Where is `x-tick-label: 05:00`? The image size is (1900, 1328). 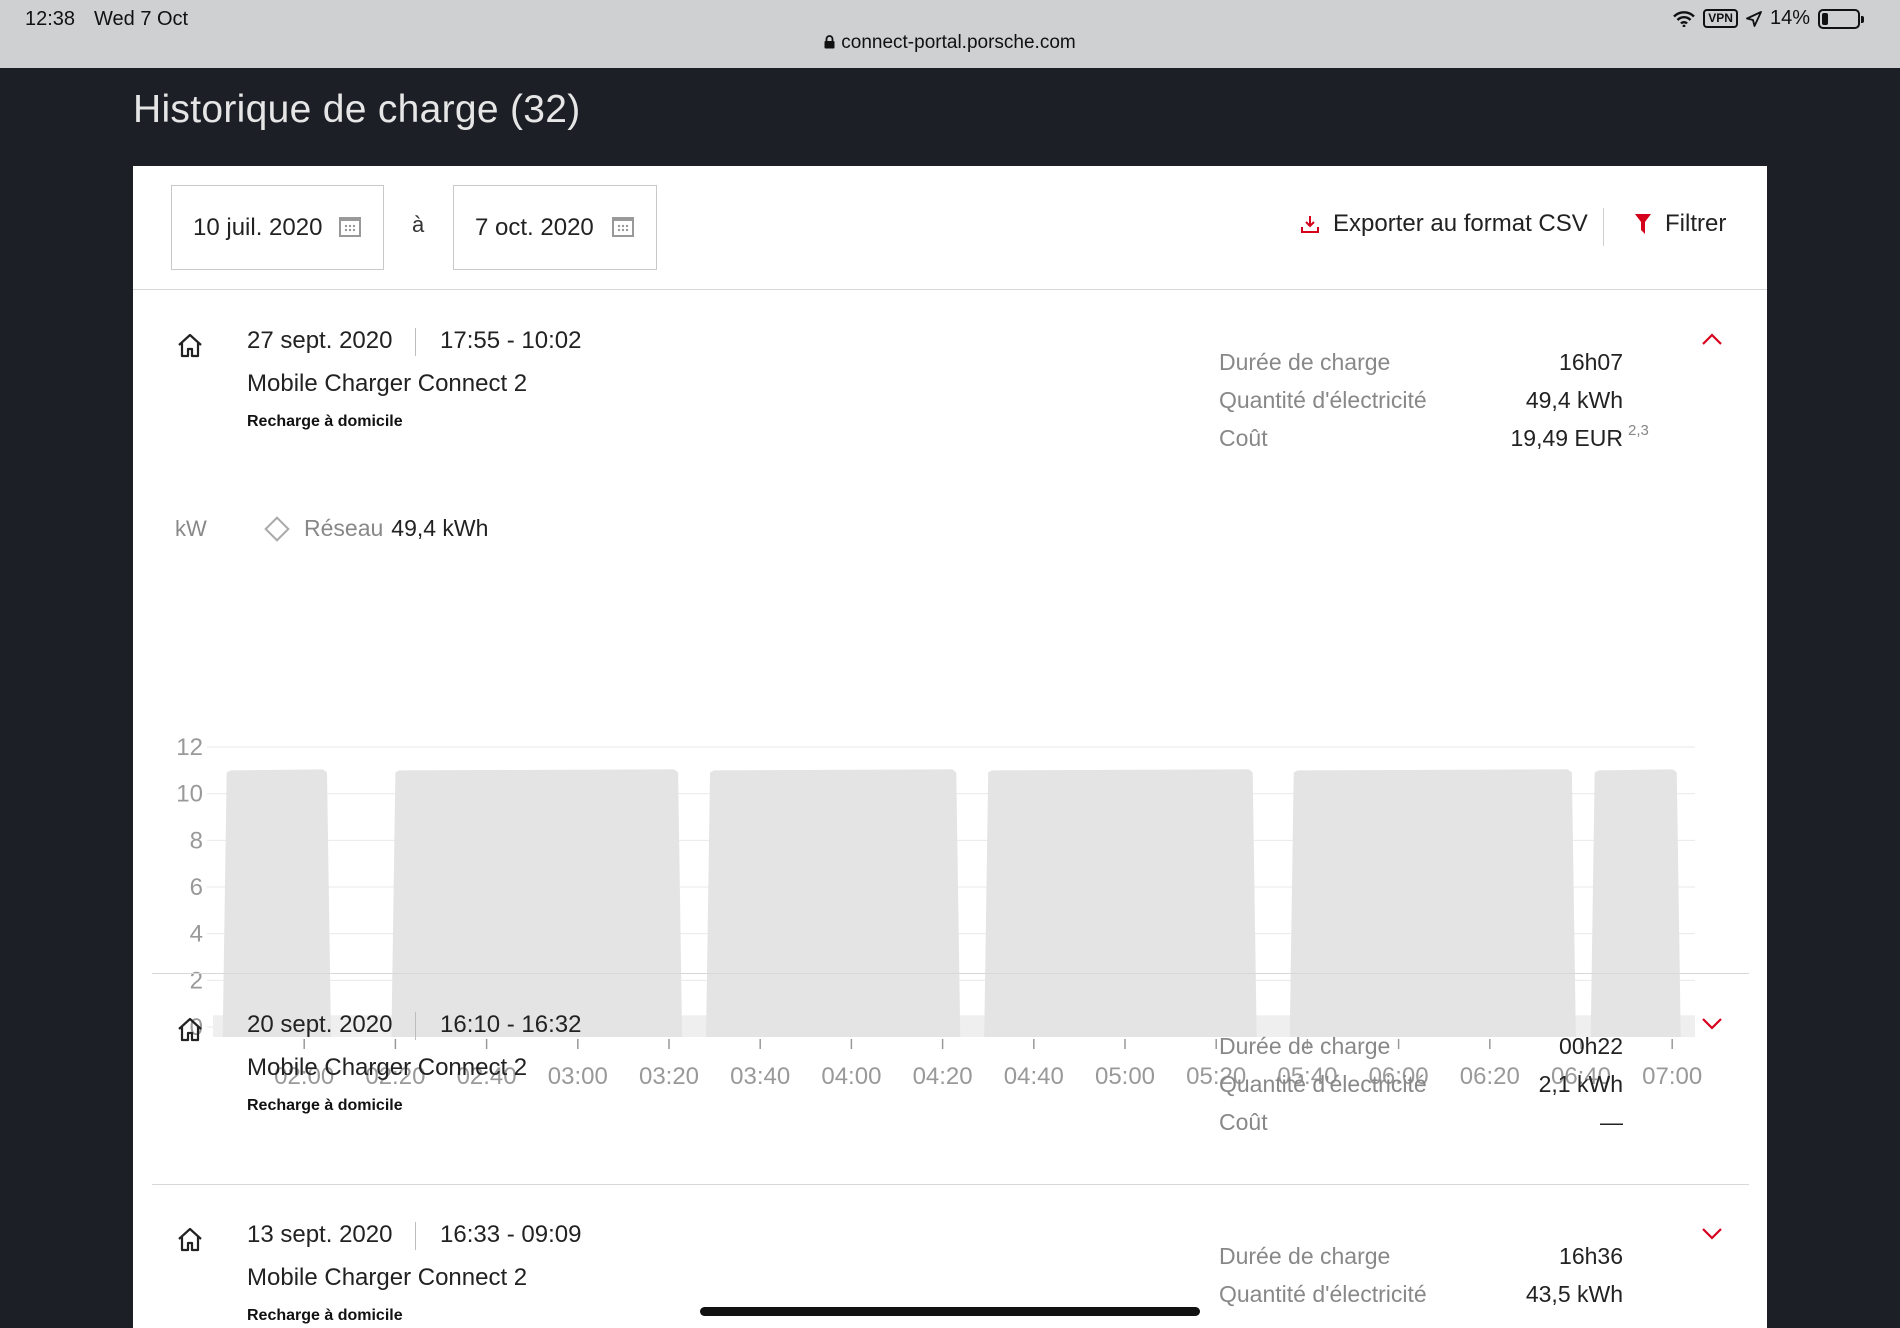
x-tick-label: 05:00 is located at coordinates (1125, 1076).